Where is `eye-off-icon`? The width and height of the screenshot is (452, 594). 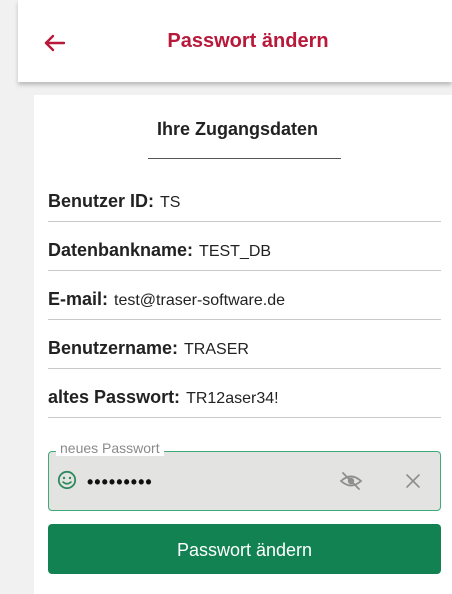 eye-off-icon is located at coordinates (351, 481).